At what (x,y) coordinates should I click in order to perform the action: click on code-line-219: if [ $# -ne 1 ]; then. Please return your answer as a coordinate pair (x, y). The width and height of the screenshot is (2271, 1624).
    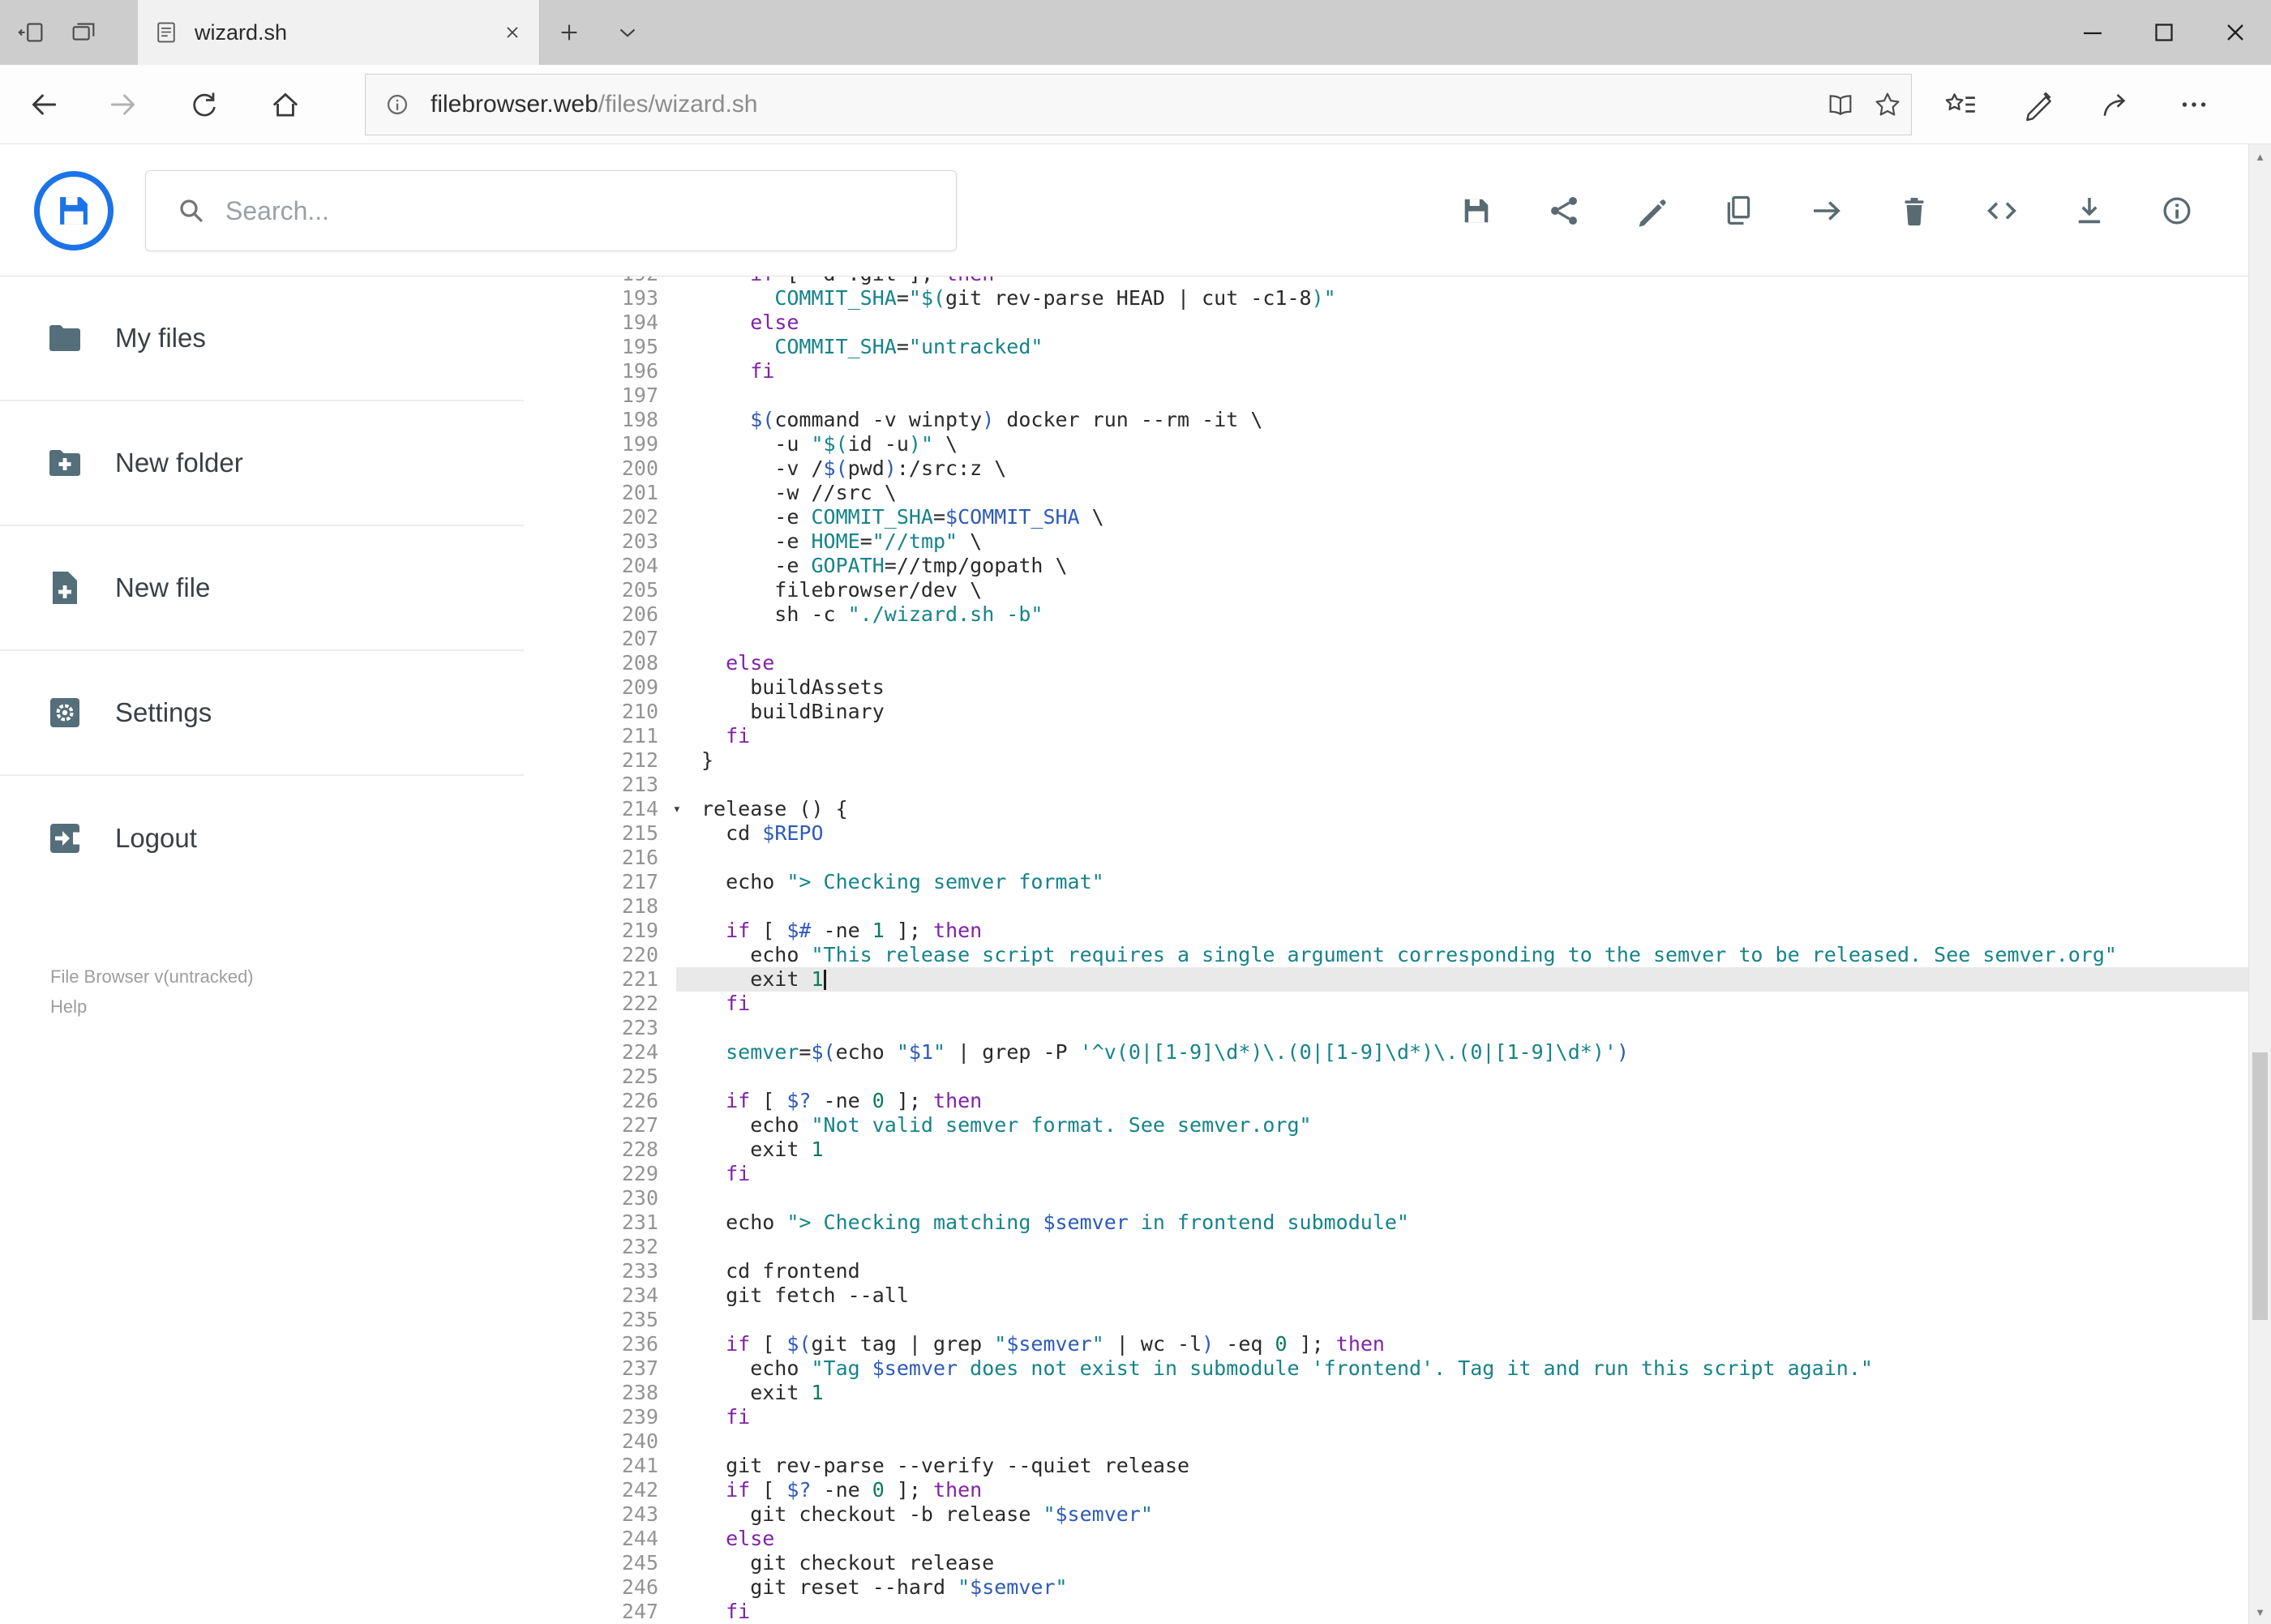
    Looking at the image, I should click on (1462, 931).